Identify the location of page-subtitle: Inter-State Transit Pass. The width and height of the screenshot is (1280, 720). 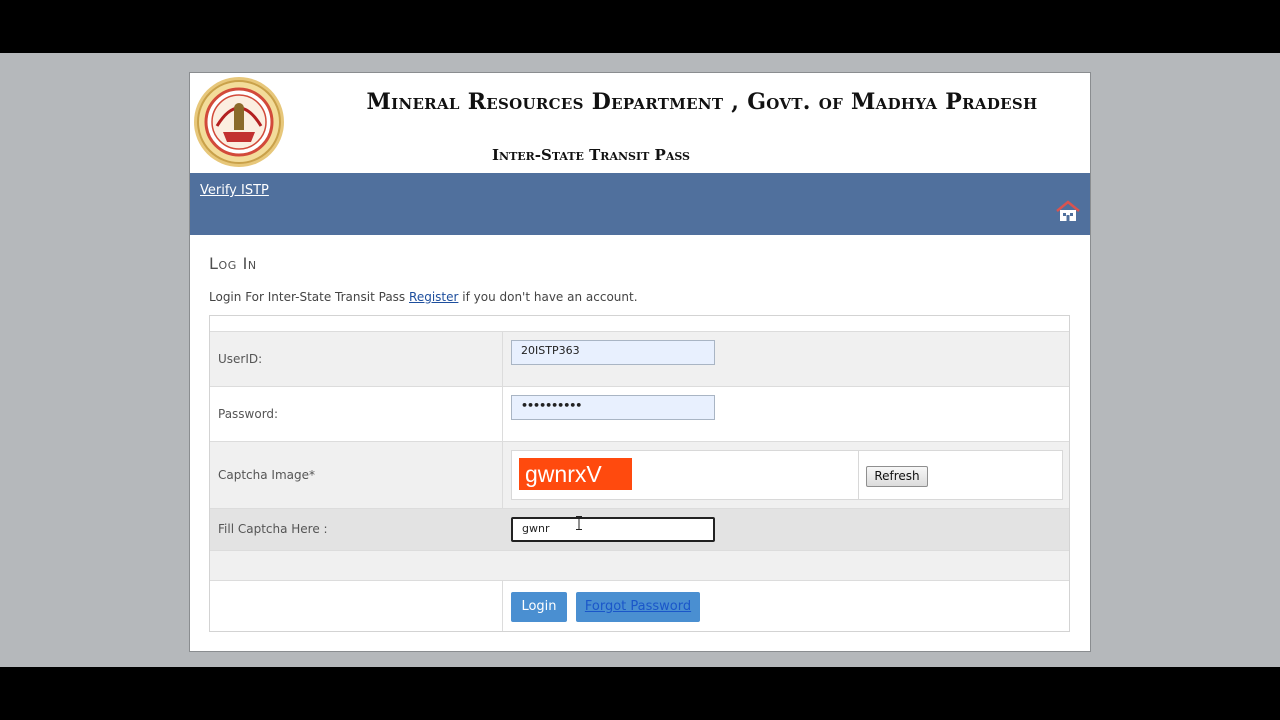
(591, 155).